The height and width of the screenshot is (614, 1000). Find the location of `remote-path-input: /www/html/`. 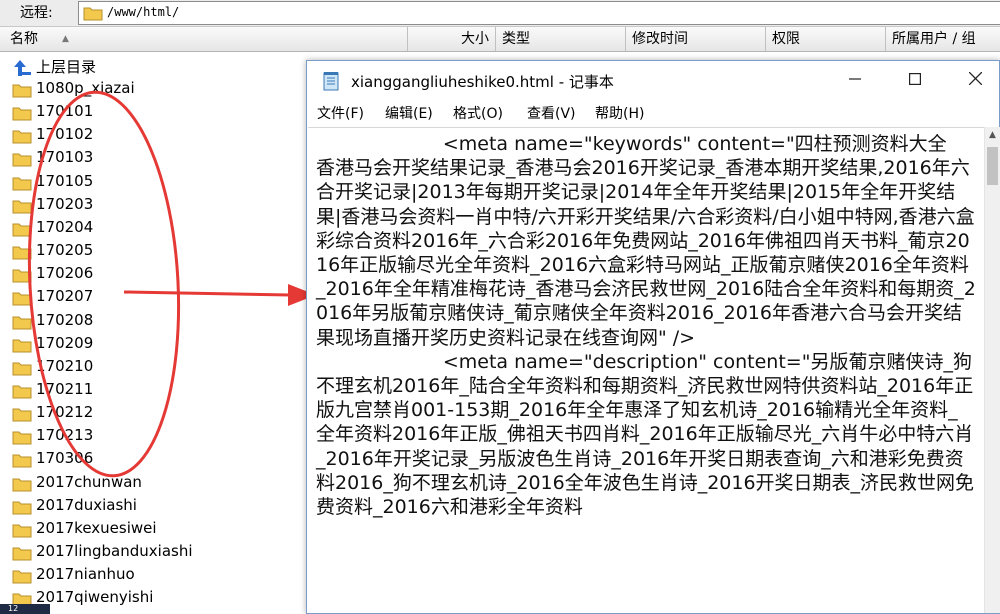

remote-path-input: /www/html/ is located at coordinates (539, 13).